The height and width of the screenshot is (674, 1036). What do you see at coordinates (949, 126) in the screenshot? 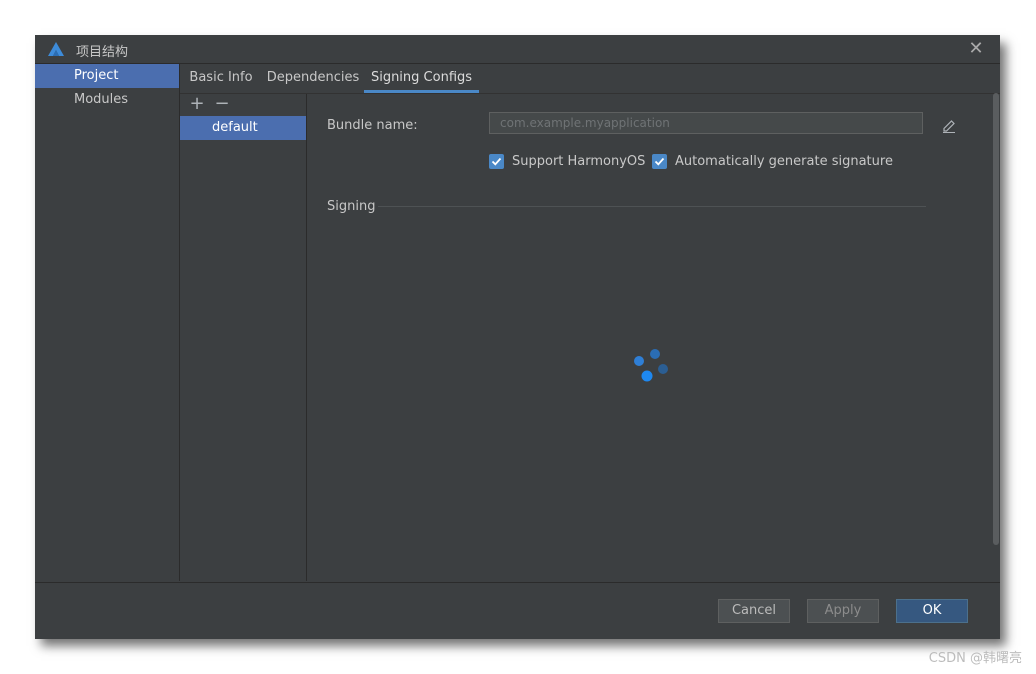
I see `pencil-icon` at bounding box center [949, 126].